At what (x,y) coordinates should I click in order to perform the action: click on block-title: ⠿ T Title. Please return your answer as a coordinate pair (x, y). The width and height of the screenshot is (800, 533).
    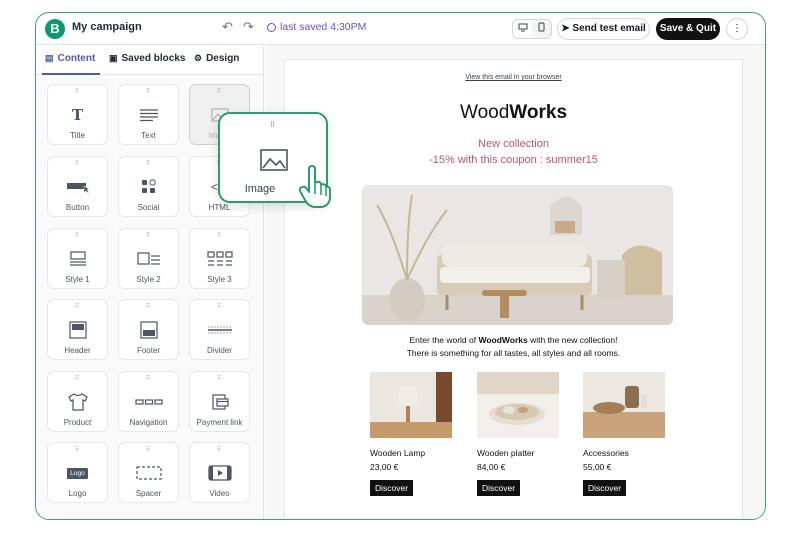
    Looking at the image, I should click on (77, 114).